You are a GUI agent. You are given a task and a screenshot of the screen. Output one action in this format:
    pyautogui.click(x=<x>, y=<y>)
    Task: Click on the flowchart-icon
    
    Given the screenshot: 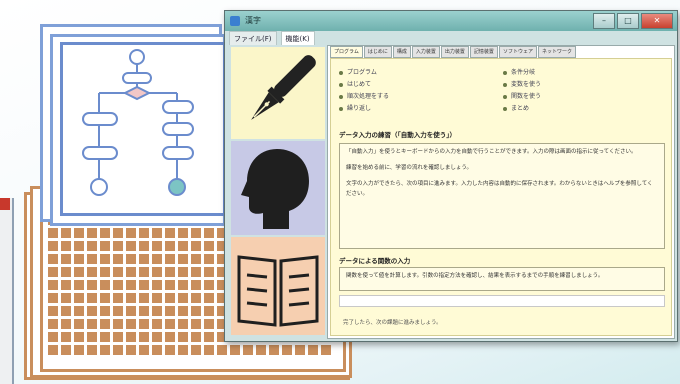 What is the action you would take?
    pyautogui.click(x=138, y=122)
    